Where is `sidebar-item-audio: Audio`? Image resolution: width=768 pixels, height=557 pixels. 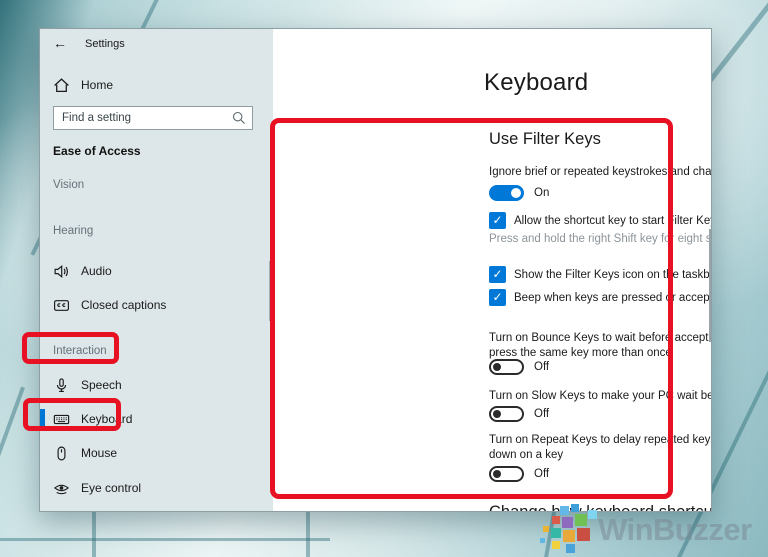 sidebar-item-audio: Audio is located at coordinates (82, 271).